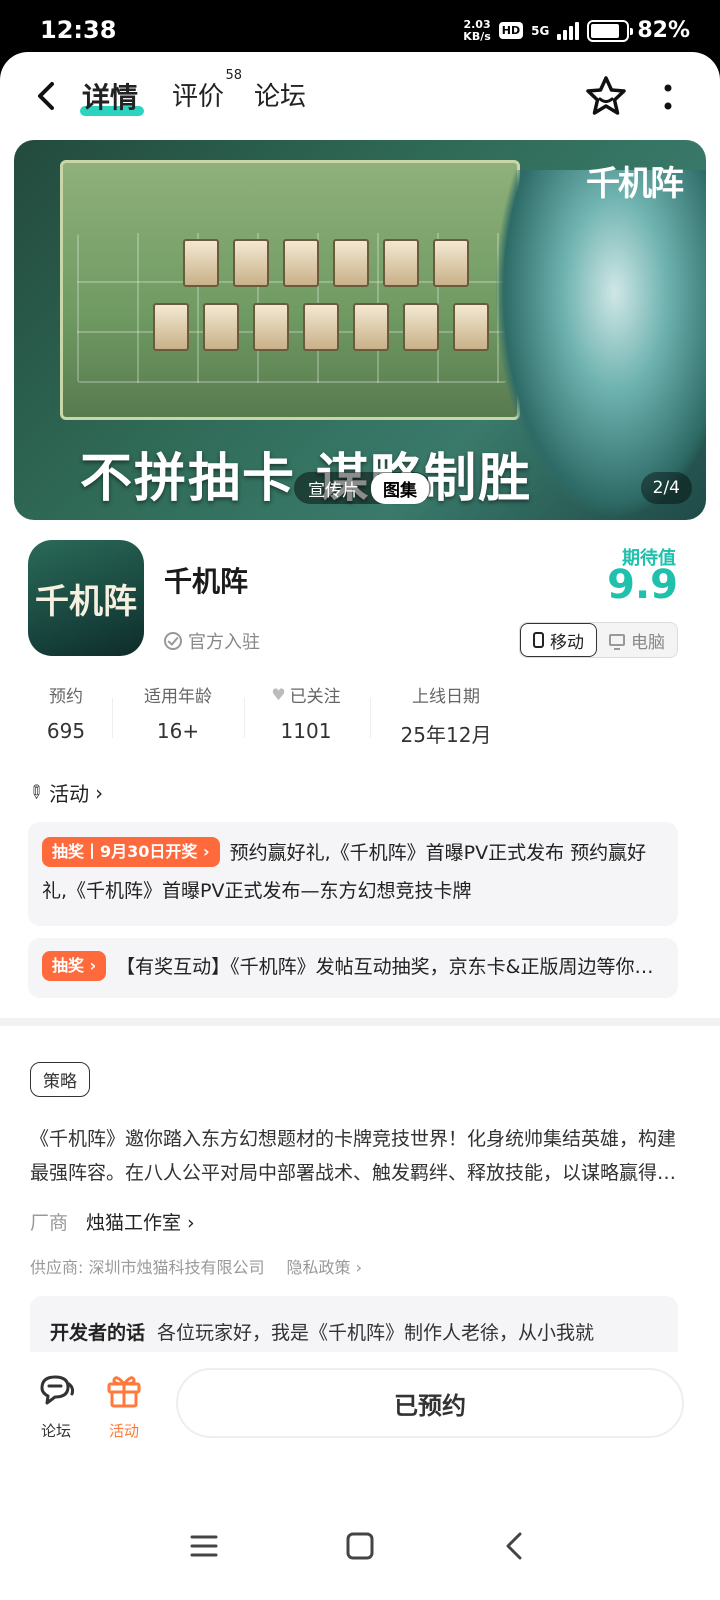  Describe the element at coordinates (642, 585) in the screenshot. I see `expectation-score: 9.9` at that location.